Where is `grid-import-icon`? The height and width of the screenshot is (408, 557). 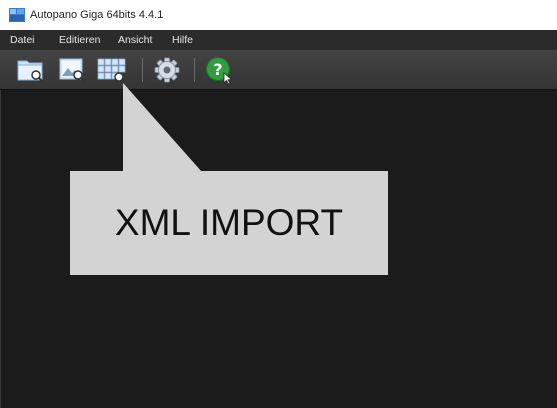
grid-import-icon is located at coordinates (111, 71).